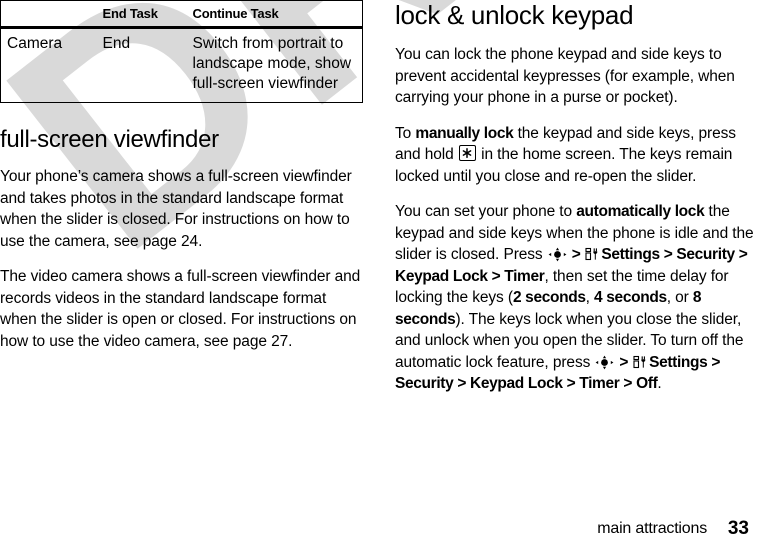 The width and height of the screenshot is (757, 547). I want to click on text-lead: You can set your phone to, so click(486, 211).